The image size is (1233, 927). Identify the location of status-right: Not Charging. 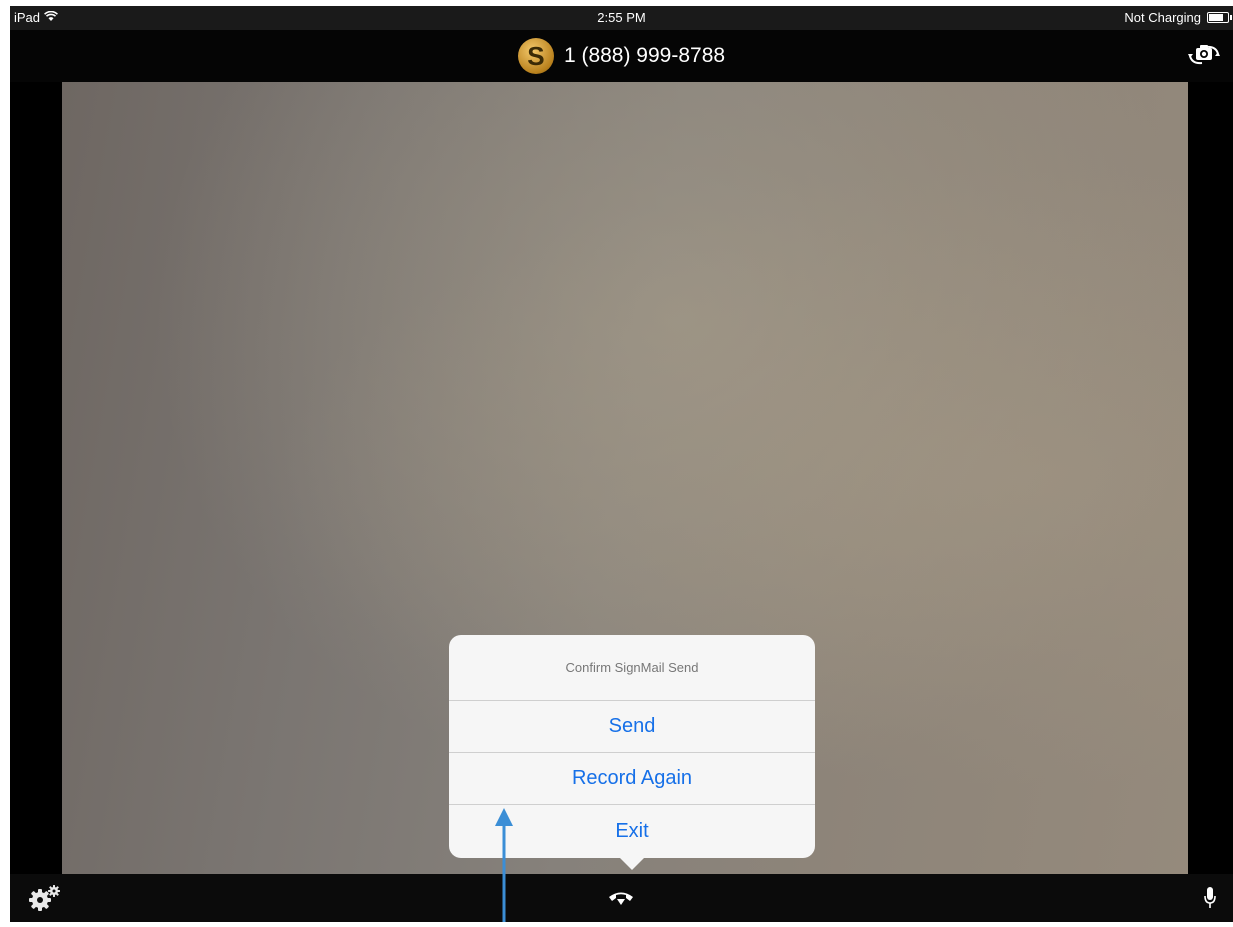
(1178, 17).